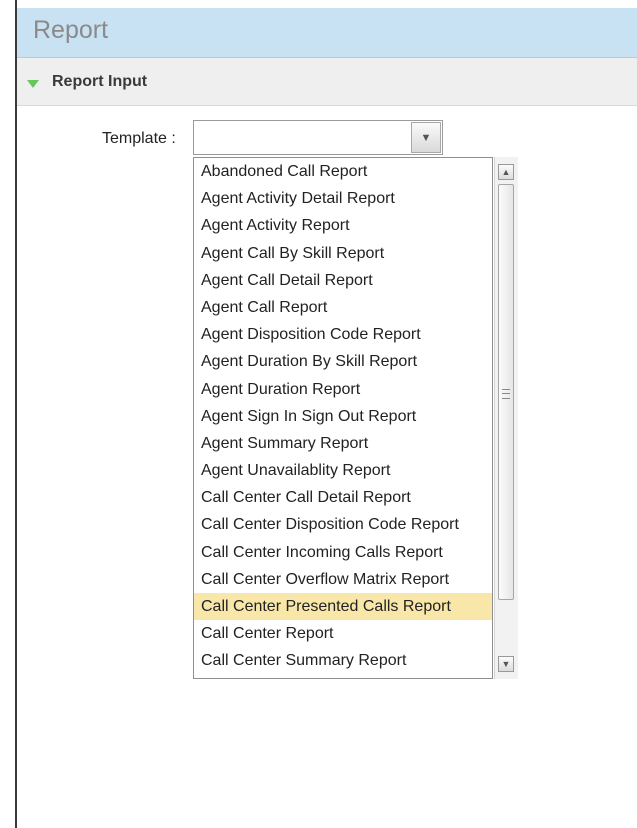 This screenshot has height=828, width=637. What do you see at coordinates (343, 171) in the screenshot?
I see `template-option: Abandoned Call Report` at bounding box center [343, 171].